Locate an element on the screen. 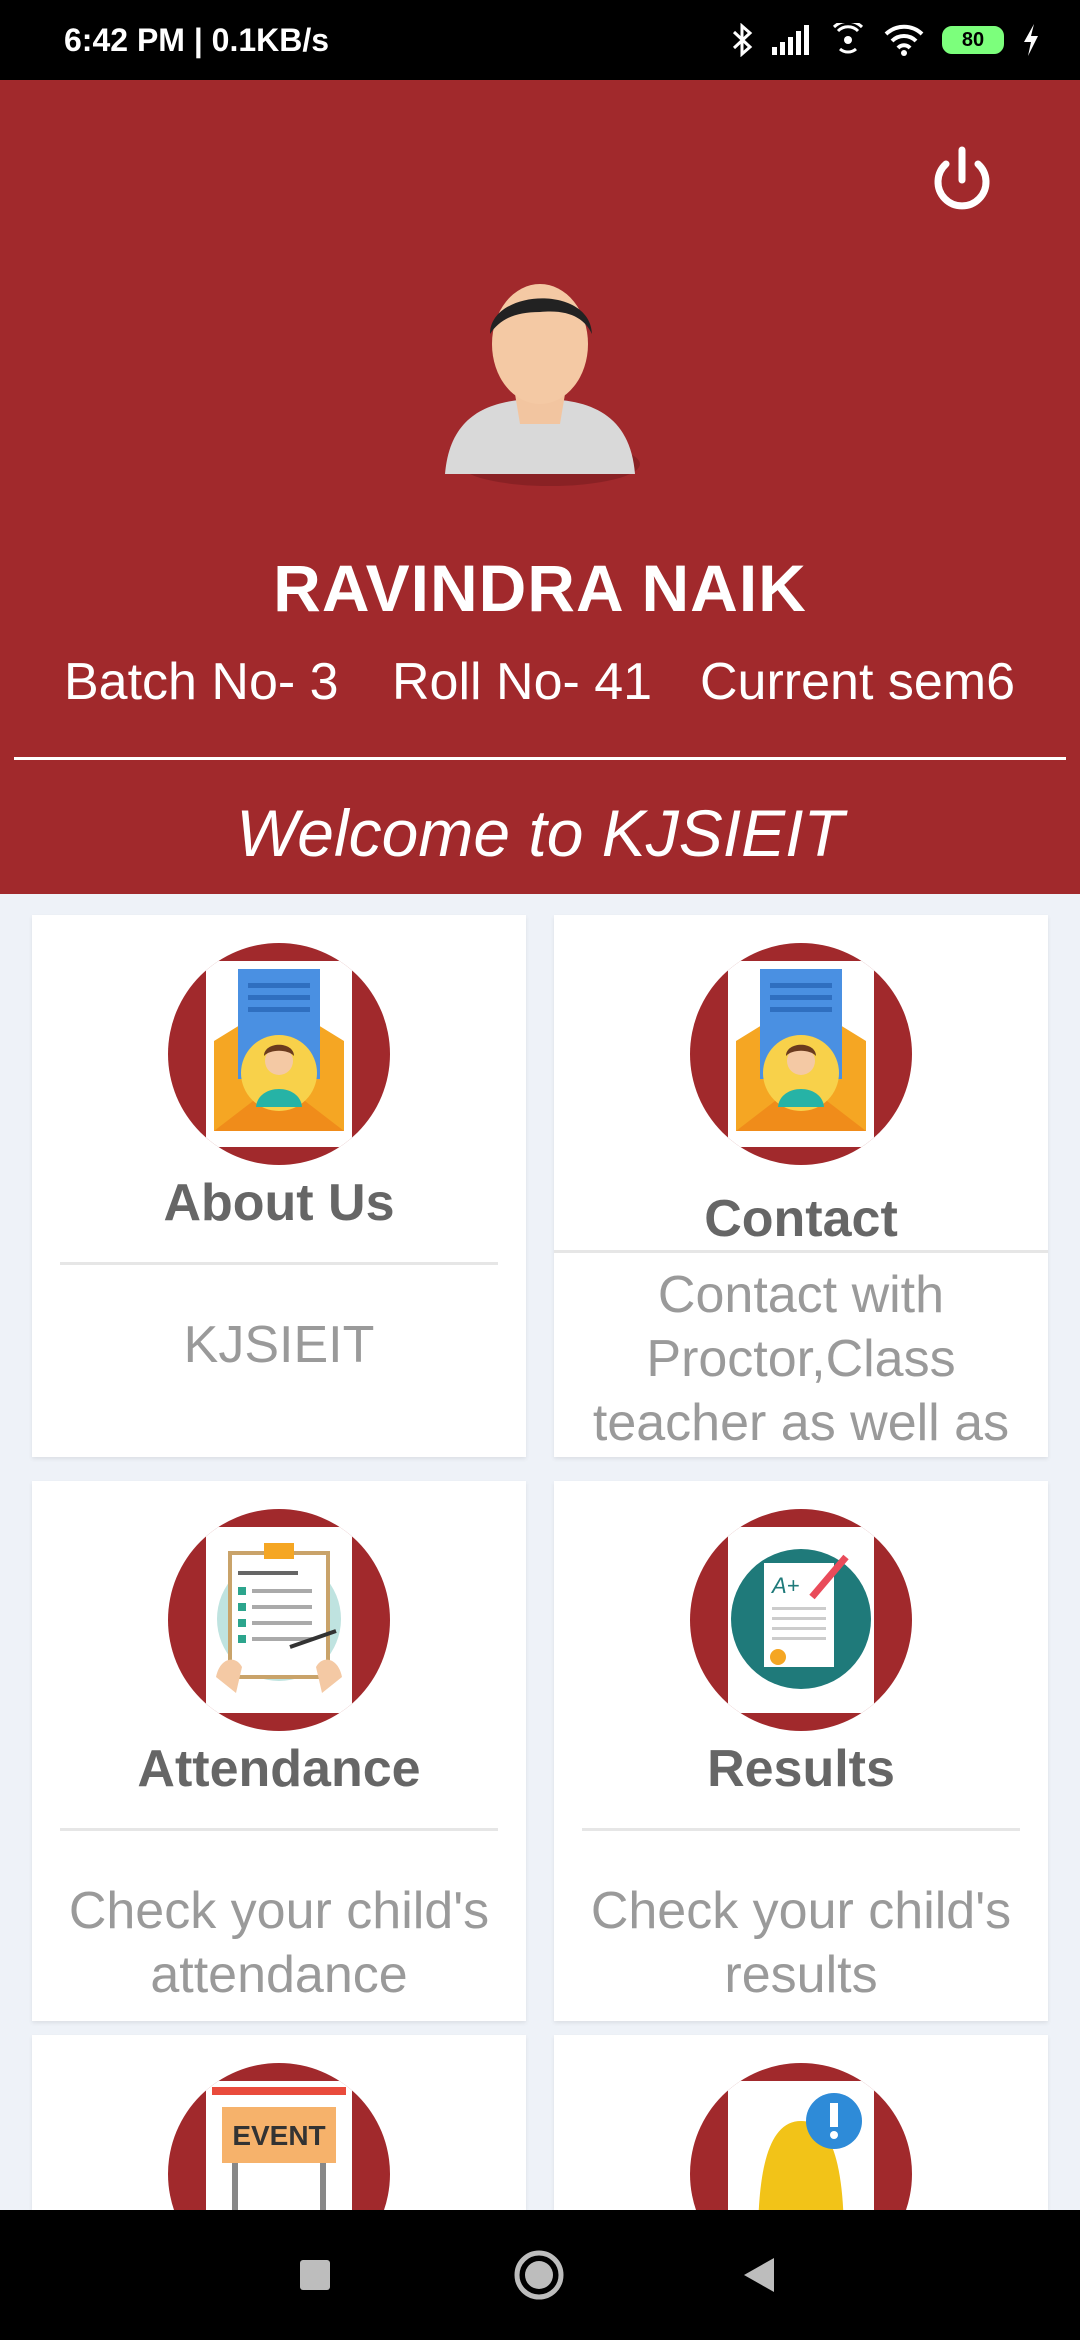  contact-title: Contact is located at coordinates (801, 1219).